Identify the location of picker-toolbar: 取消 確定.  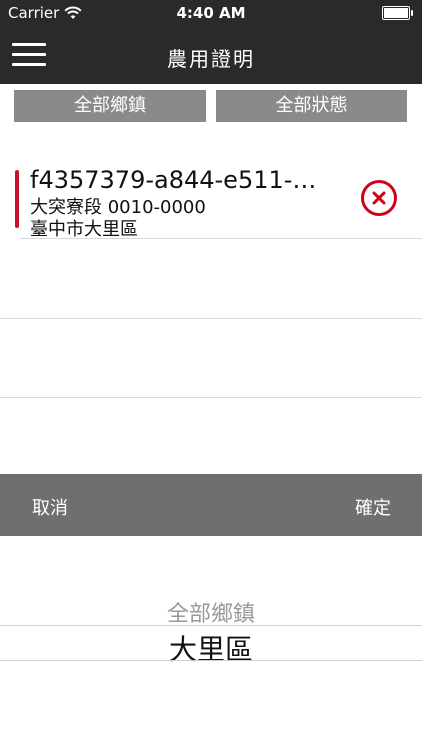
(211, 505).